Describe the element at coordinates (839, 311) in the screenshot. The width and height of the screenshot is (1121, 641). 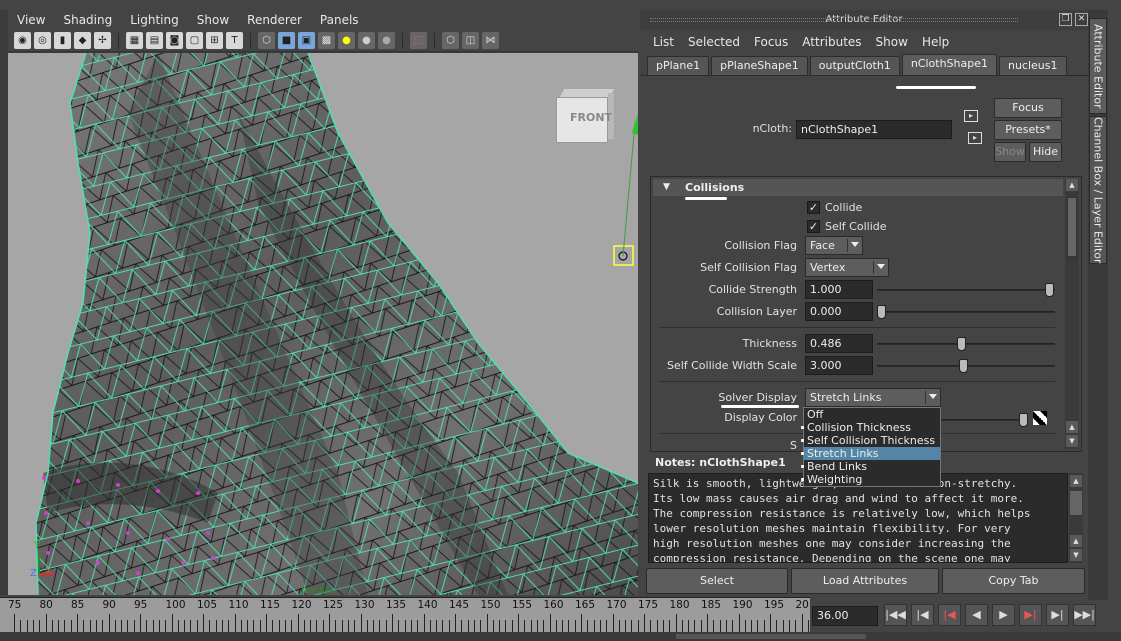
I see `collision-layer-field: 0.000` at that location.